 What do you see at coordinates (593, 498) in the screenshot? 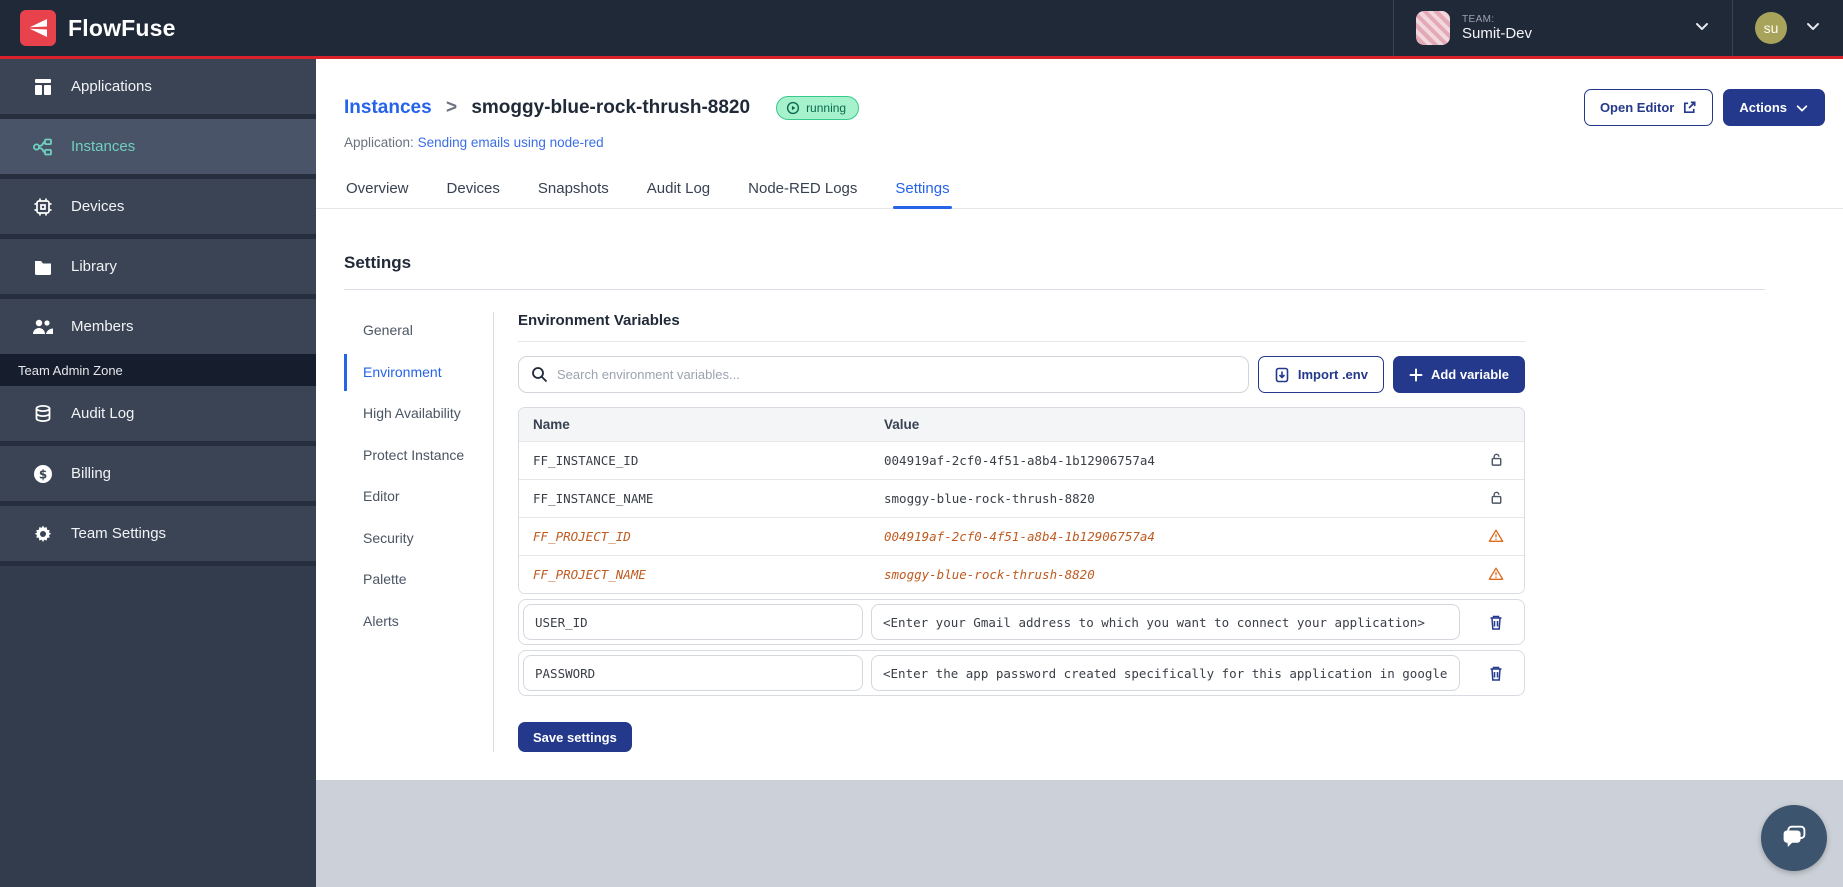
I see `env-var-name: FF_INSTANCE_NAME` at bounding box center [593, 498].